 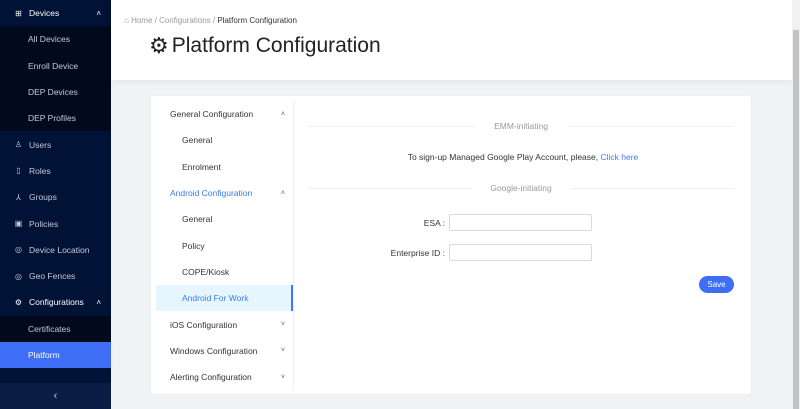 What do you see at coordinates (55, 276) in the screenshot?
I see `sidebar-item-geo-fences: ◎ Geo Fences` at bounding box center [55, 276].